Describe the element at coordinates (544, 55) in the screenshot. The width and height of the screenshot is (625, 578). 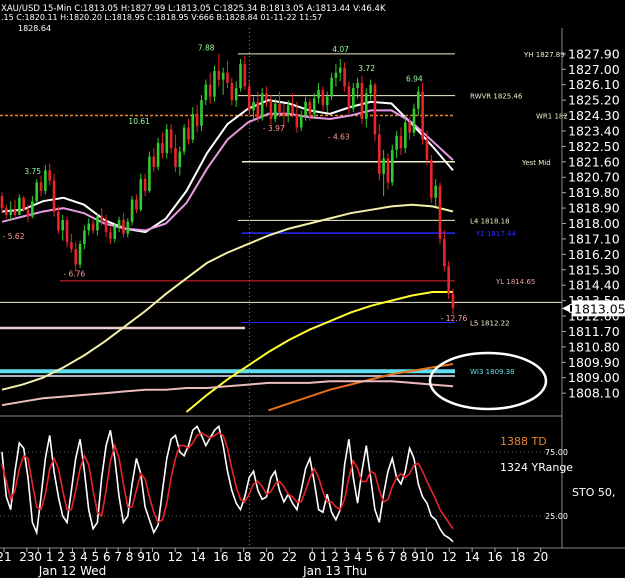
I see `level-label: YH 1827.89` at that location.